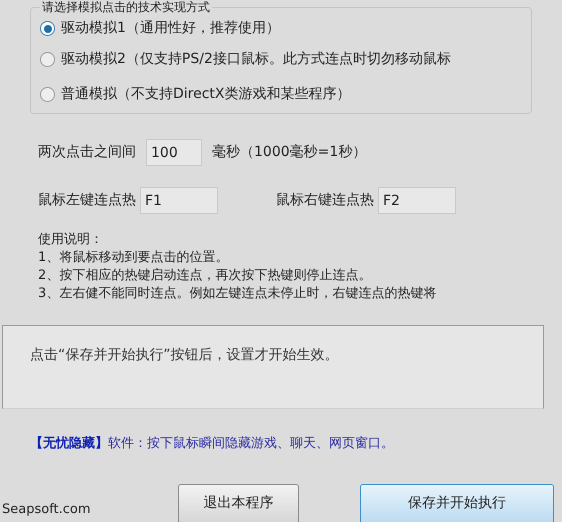 The width and height of the screenshot is (562, 522). Describe the element at coordinates (174, 152) in the screenshot. I see `input-field: 100` at that location.